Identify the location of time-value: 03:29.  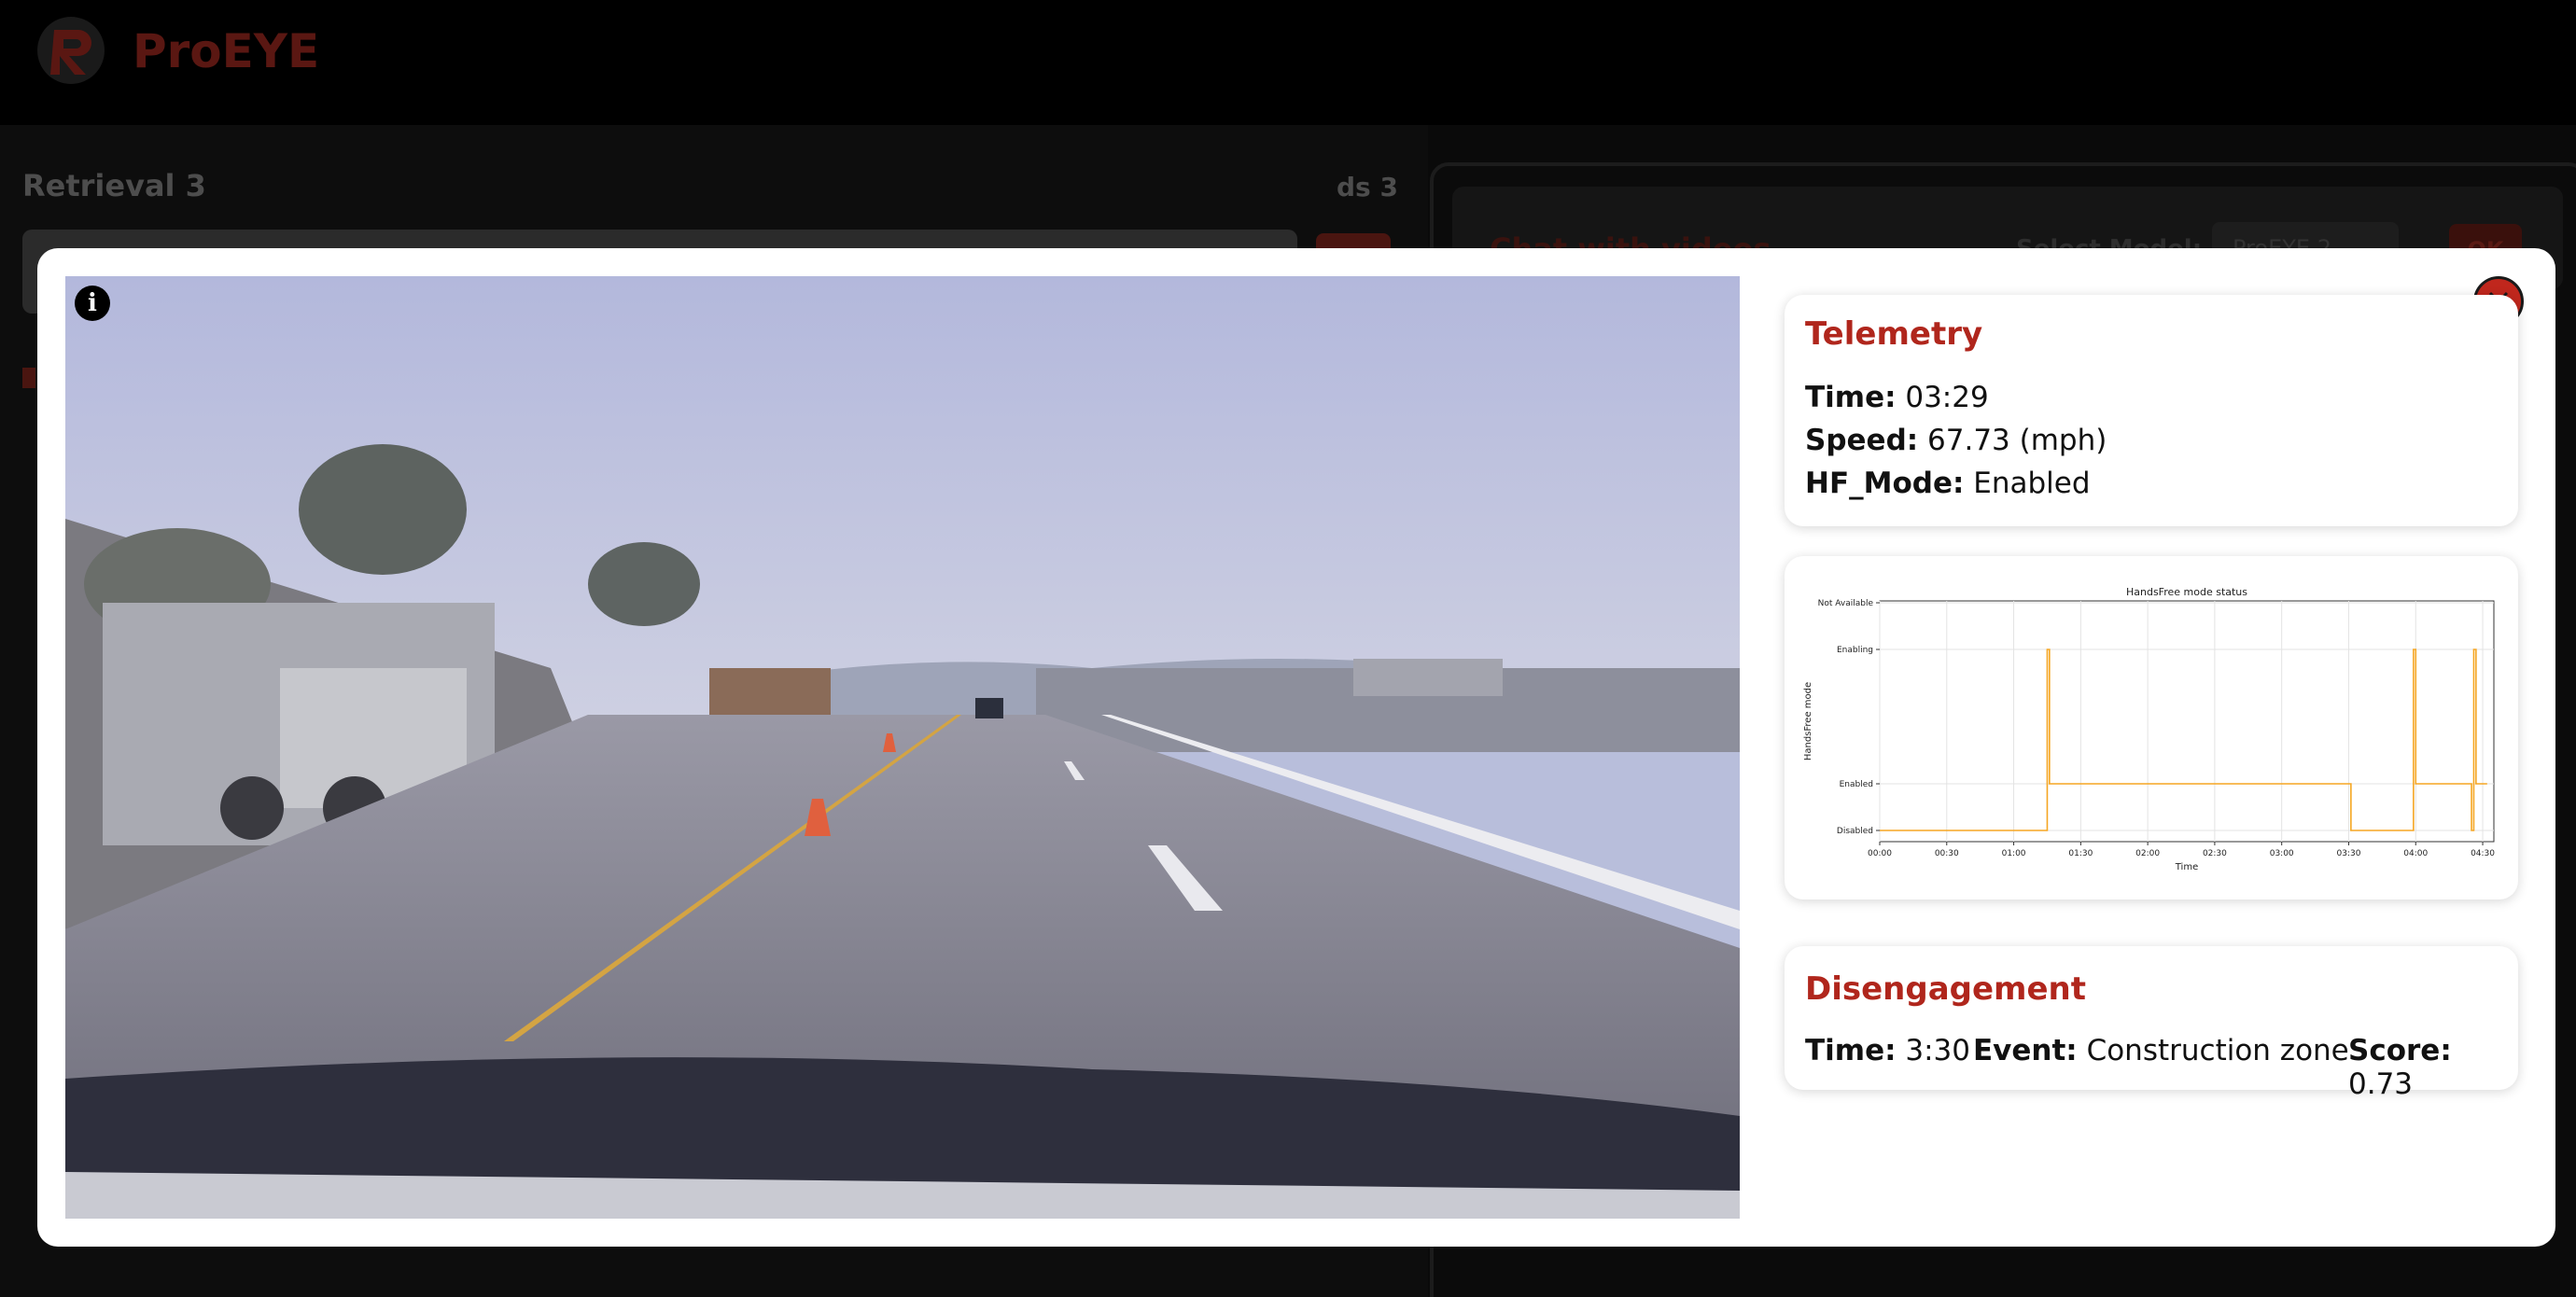
(1947, 397).